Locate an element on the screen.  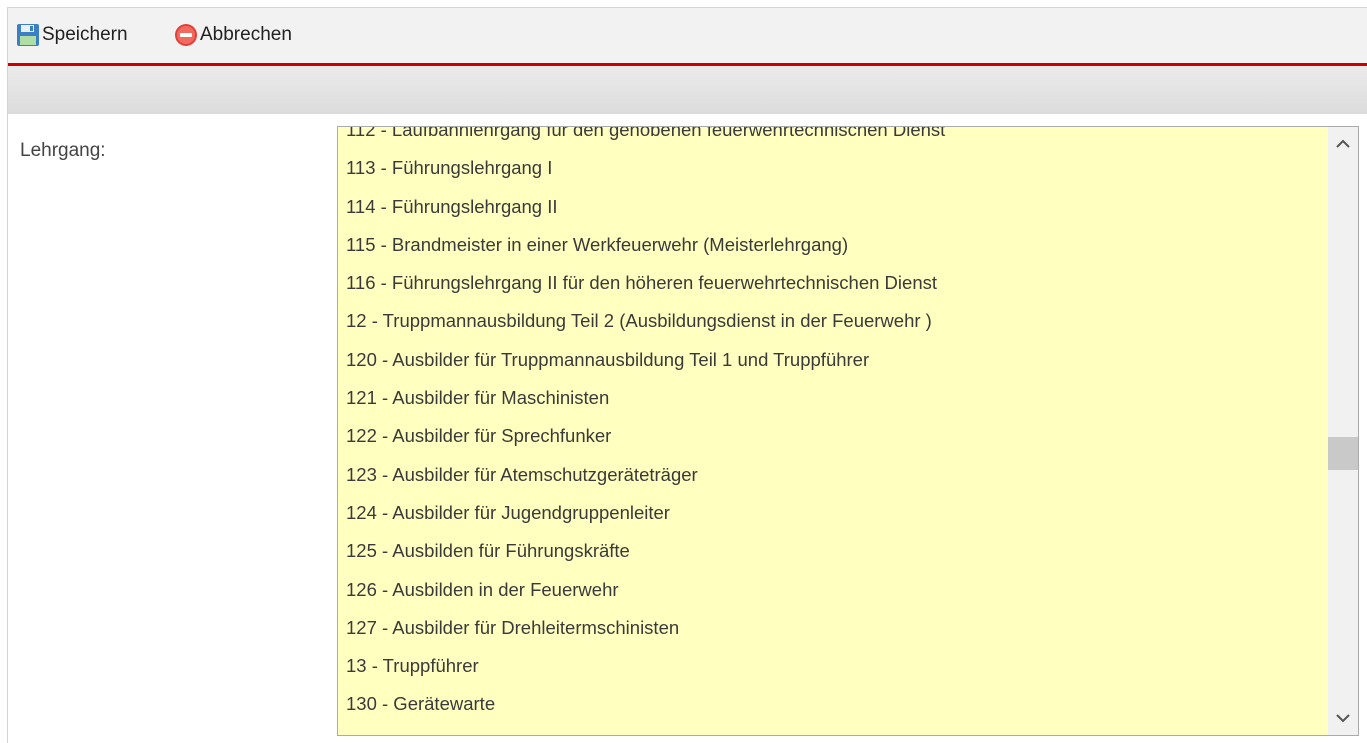
cancel-circle-icon is located at coordinates (186, 35).